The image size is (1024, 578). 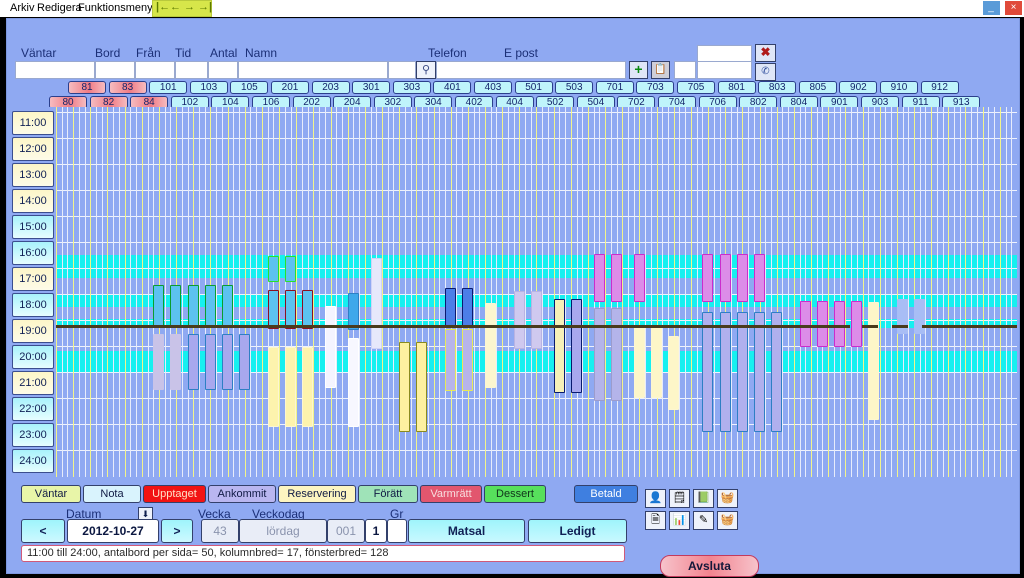 I want to click on input-namn, so click(x=313, y=70).